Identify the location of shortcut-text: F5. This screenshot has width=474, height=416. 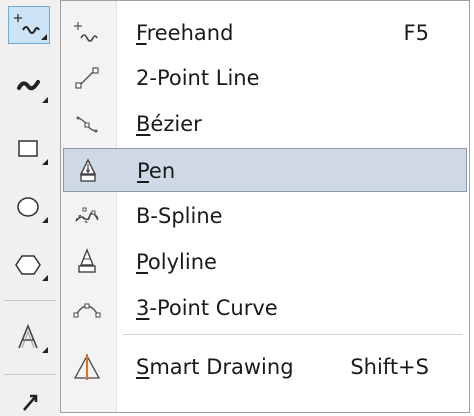
(416, 33).